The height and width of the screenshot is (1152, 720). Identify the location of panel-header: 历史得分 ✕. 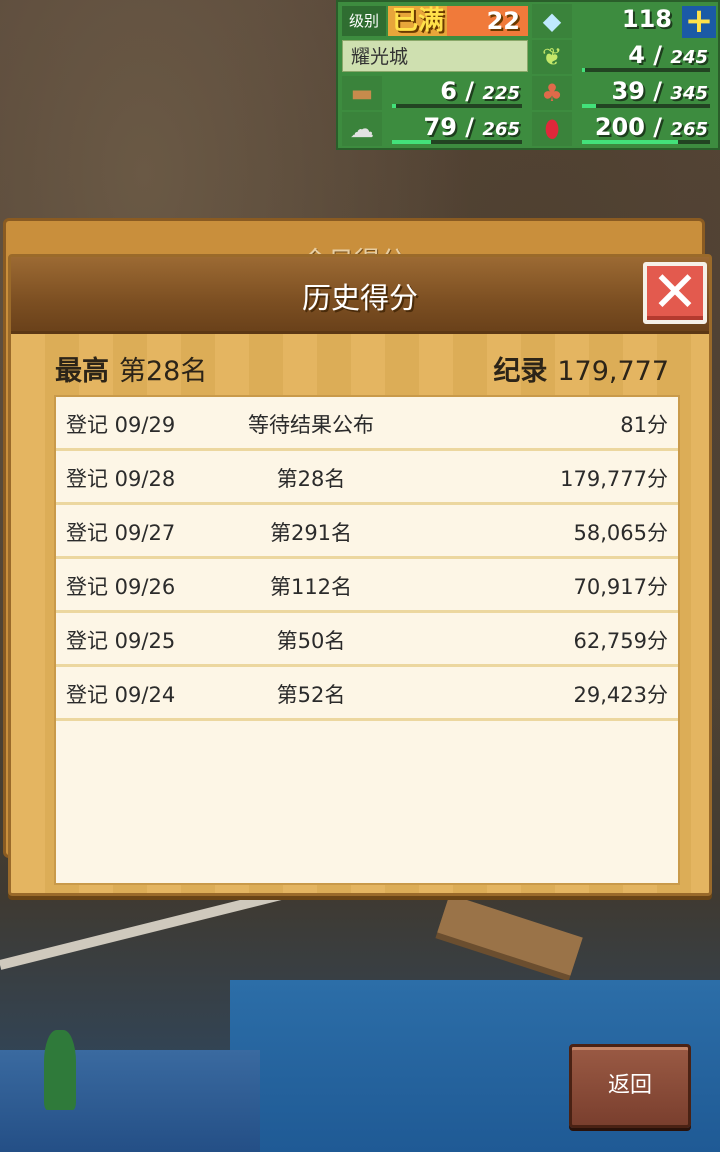
(360, 295).